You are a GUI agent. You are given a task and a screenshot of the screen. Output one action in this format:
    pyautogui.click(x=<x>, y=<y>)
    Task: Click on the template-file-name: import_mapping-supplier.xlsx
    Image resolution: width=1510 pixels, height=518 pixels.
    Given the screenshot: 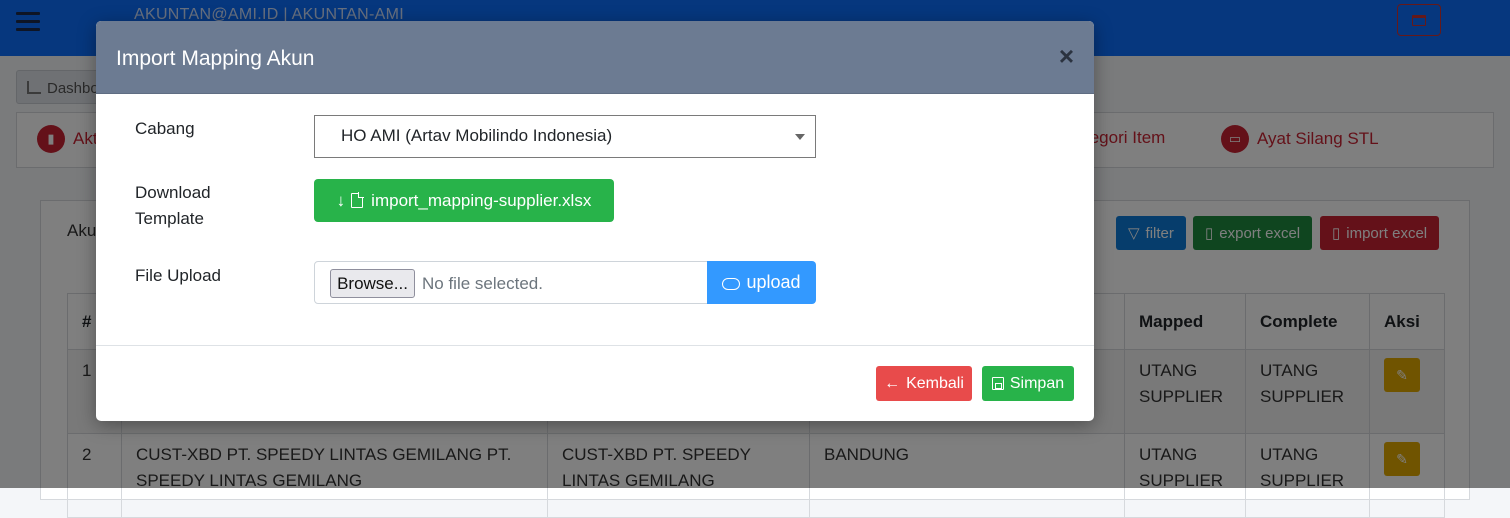 What is the action you would take?
    pyautogui.click(x=481, y=200)
    